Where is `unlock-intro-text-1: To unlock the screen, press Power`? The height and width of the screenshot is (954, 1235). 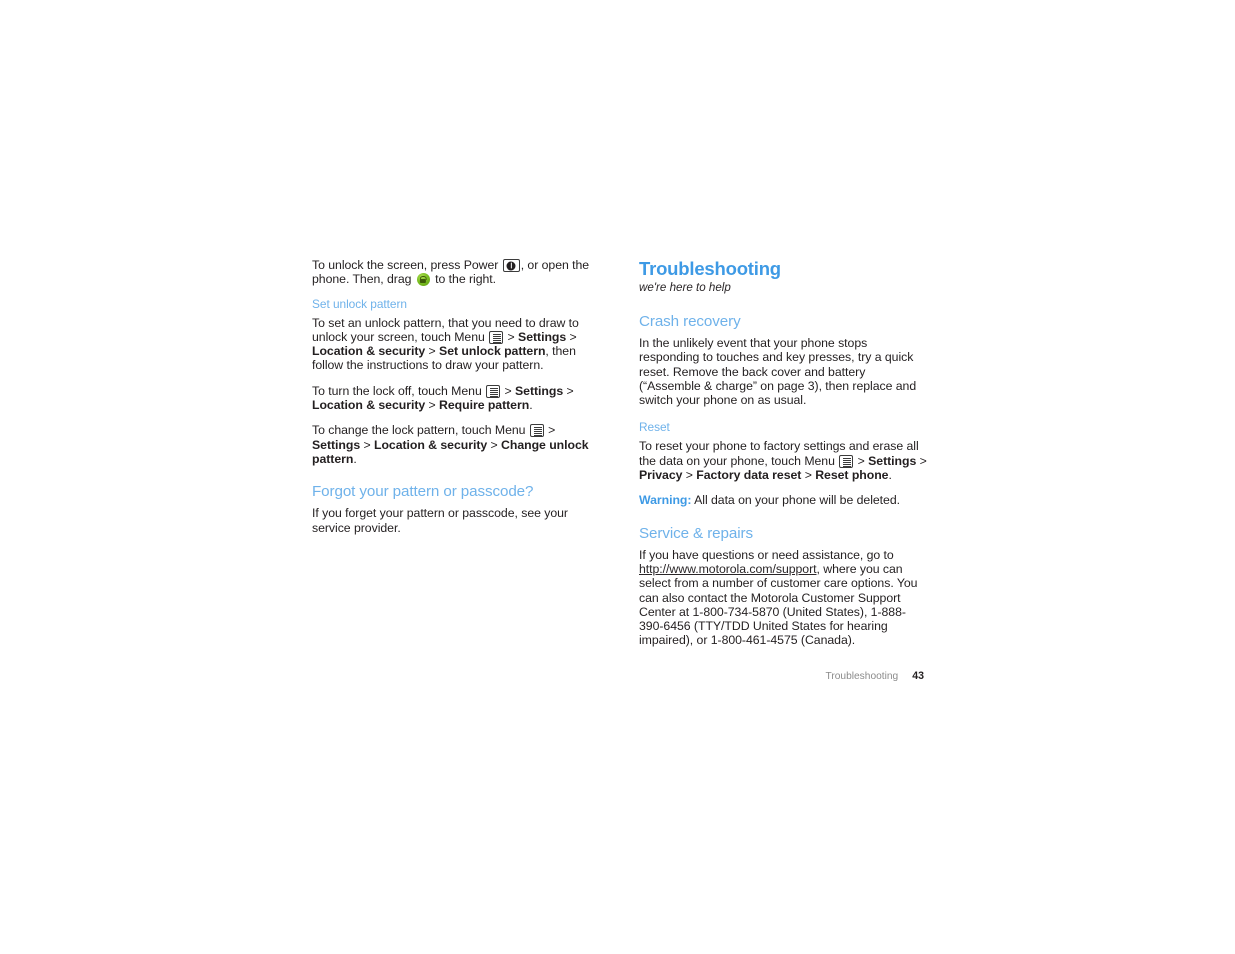 unlock-intro-text-1: To unlock the screen, press Power is located at coordinates (407, 265).